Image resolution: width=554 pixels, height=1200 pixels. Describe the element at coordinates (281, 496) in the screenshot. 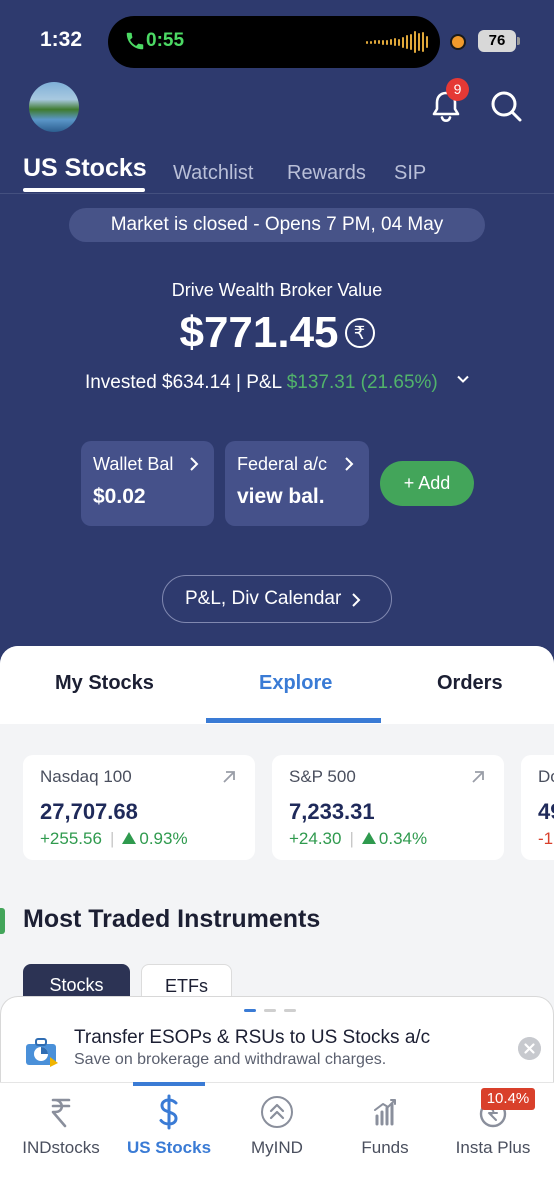

I see `federal-account-value: view bal.` at that location.